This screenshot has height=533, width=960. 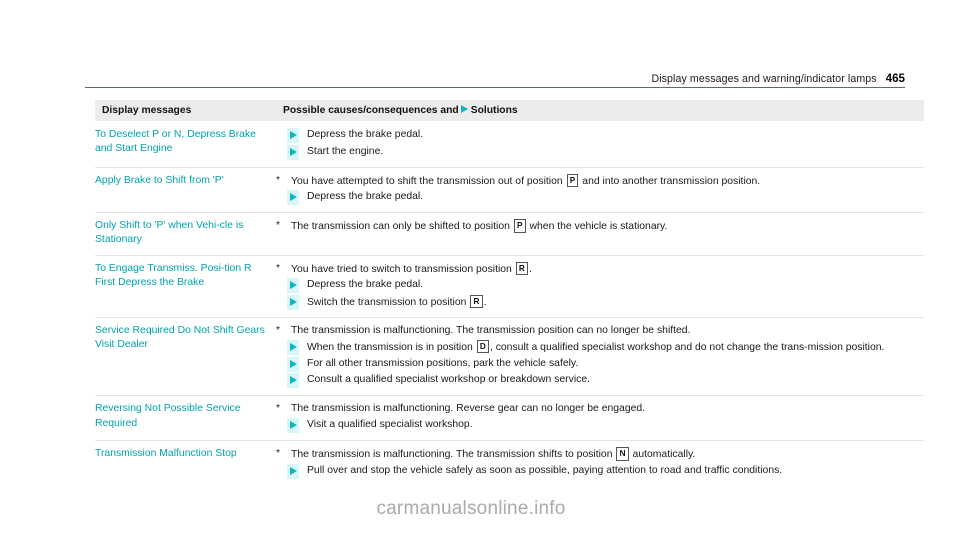 What do you see at coordinates (464, 109) in the screenshot?
I see `solutions-arrow-icon` at bounding box center [464, 109].